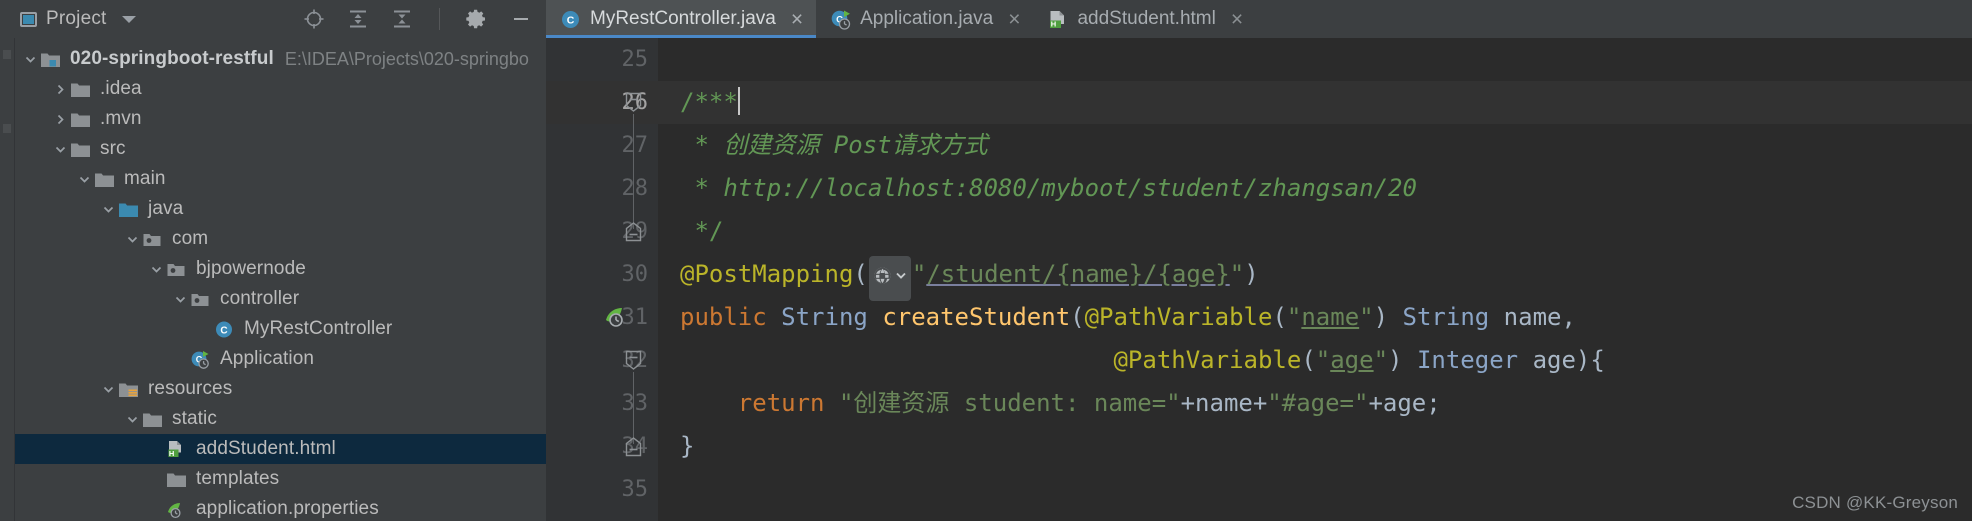 Image resolution: width=1972 pixels, height=521 pixels. What do you see at coordinates (402, 19) in the screenshot?
I see `expand-all-icon` at bounding box center [402, 19].